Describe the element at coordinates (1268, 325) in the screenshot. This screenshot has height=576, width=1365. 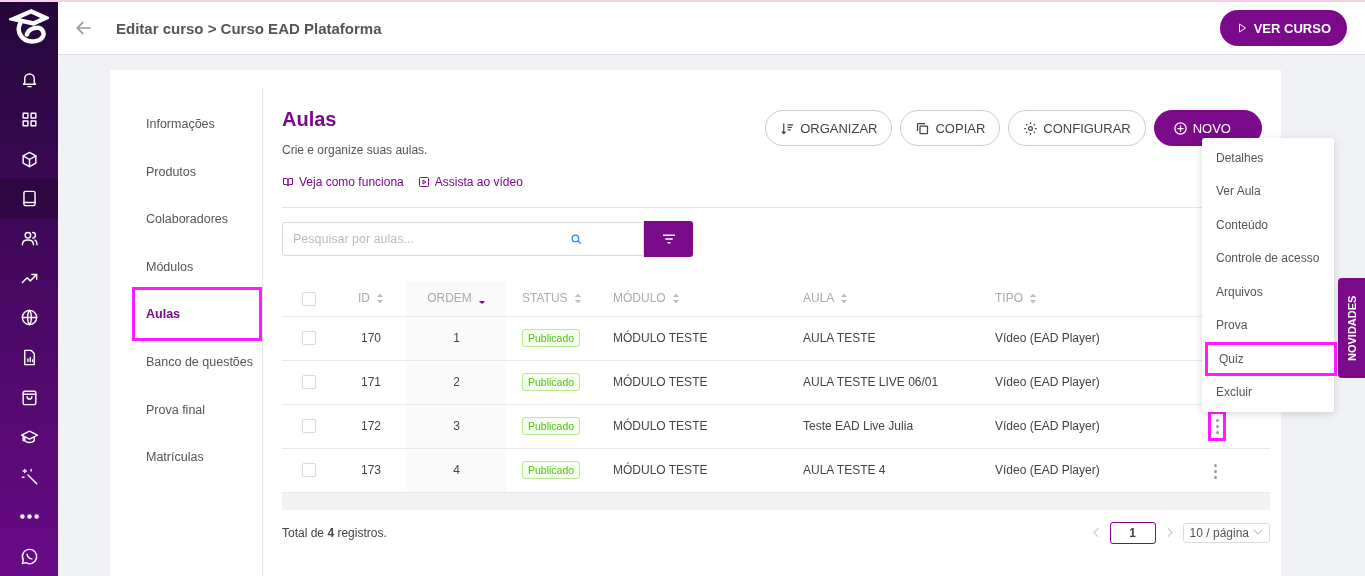
I see `menu-item: Prova` at that location.